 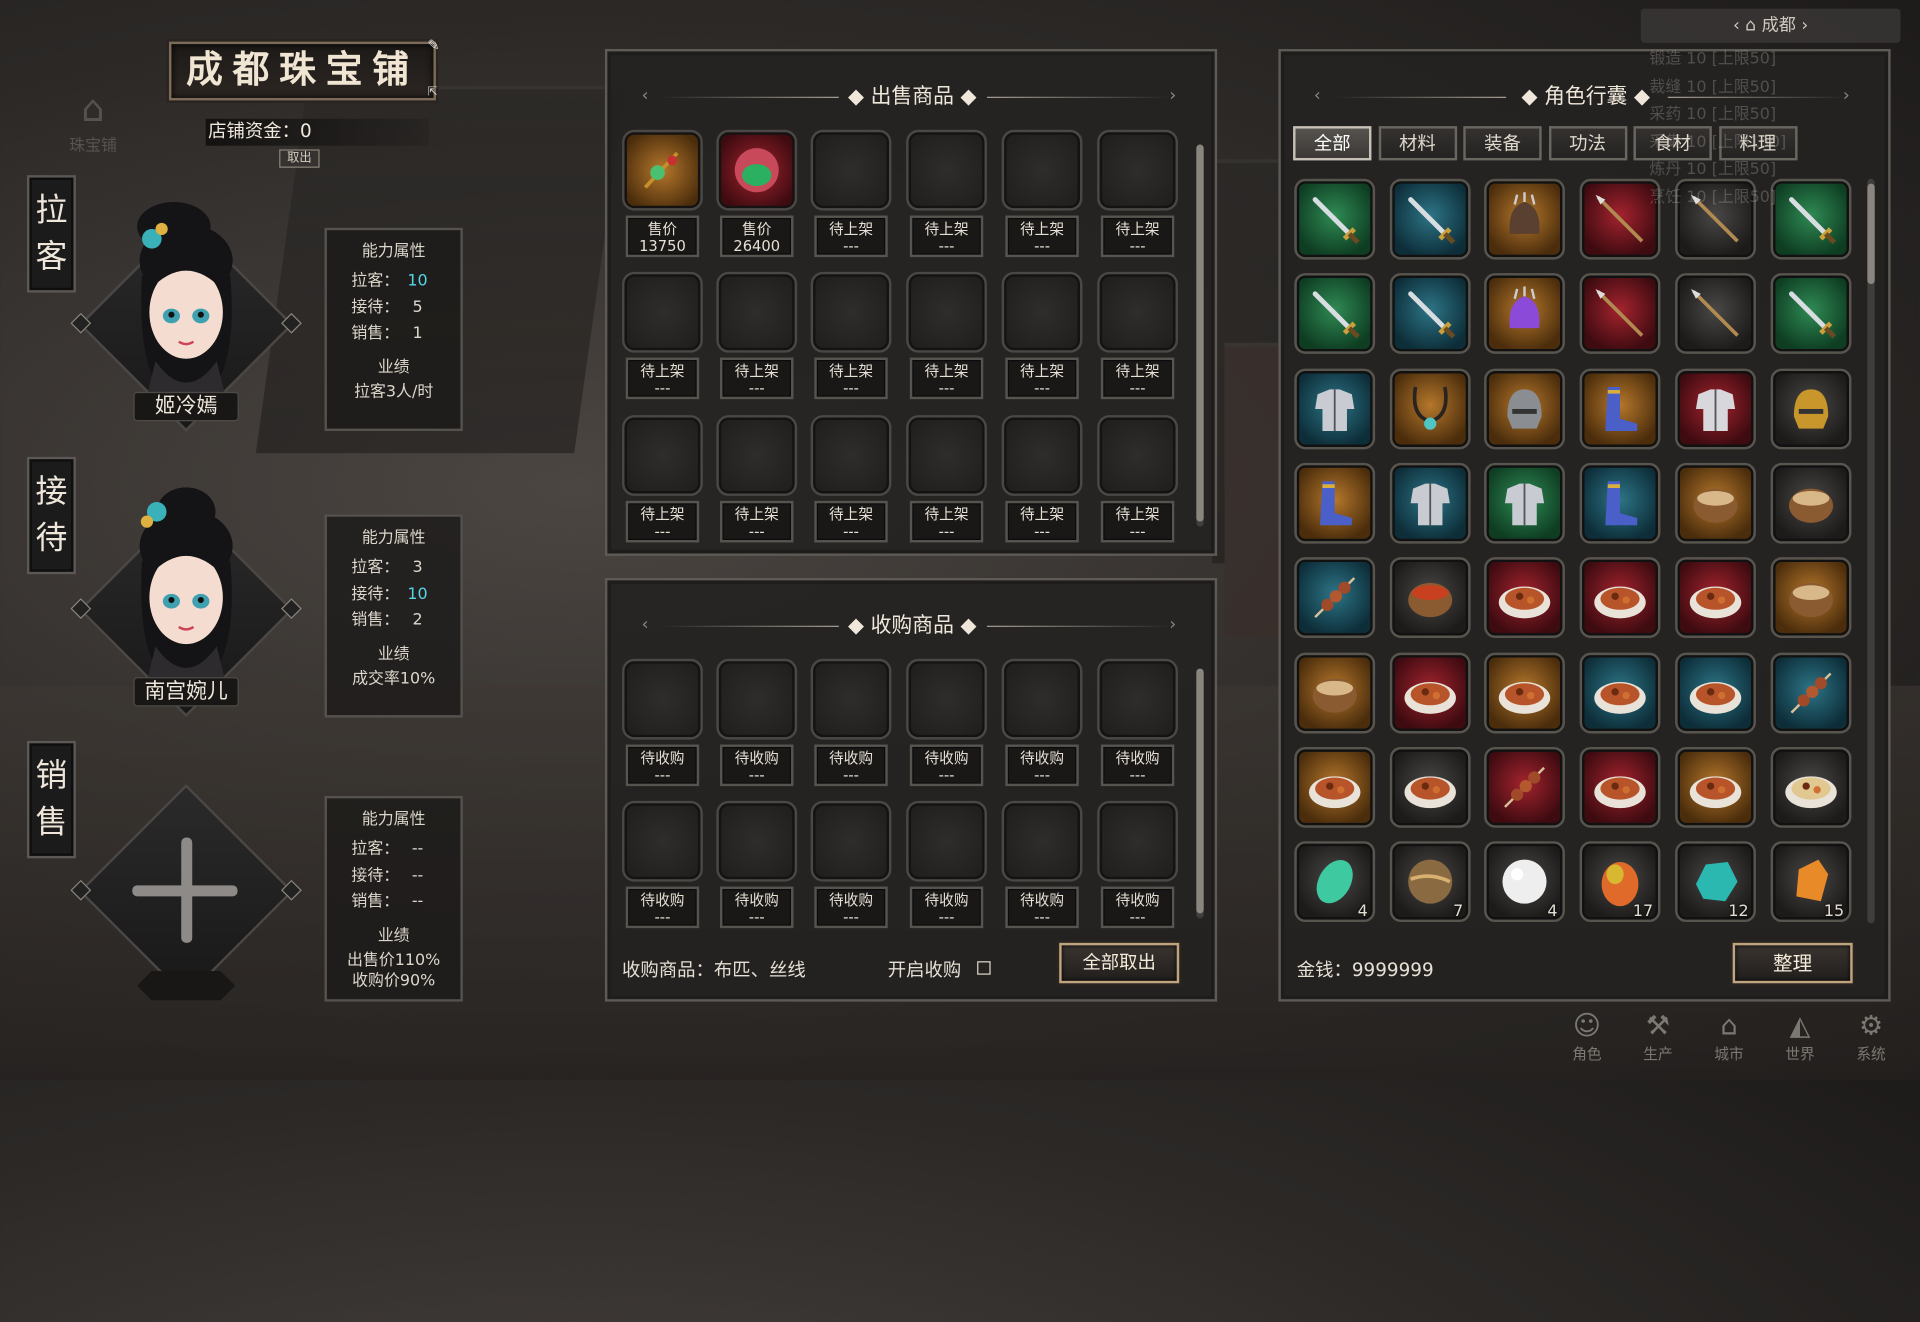 What do you see at coordinates (1800, 1037) in the screenshot?
I see `nav-world: ◭ 世界` at bounding box center [1800, 1037].